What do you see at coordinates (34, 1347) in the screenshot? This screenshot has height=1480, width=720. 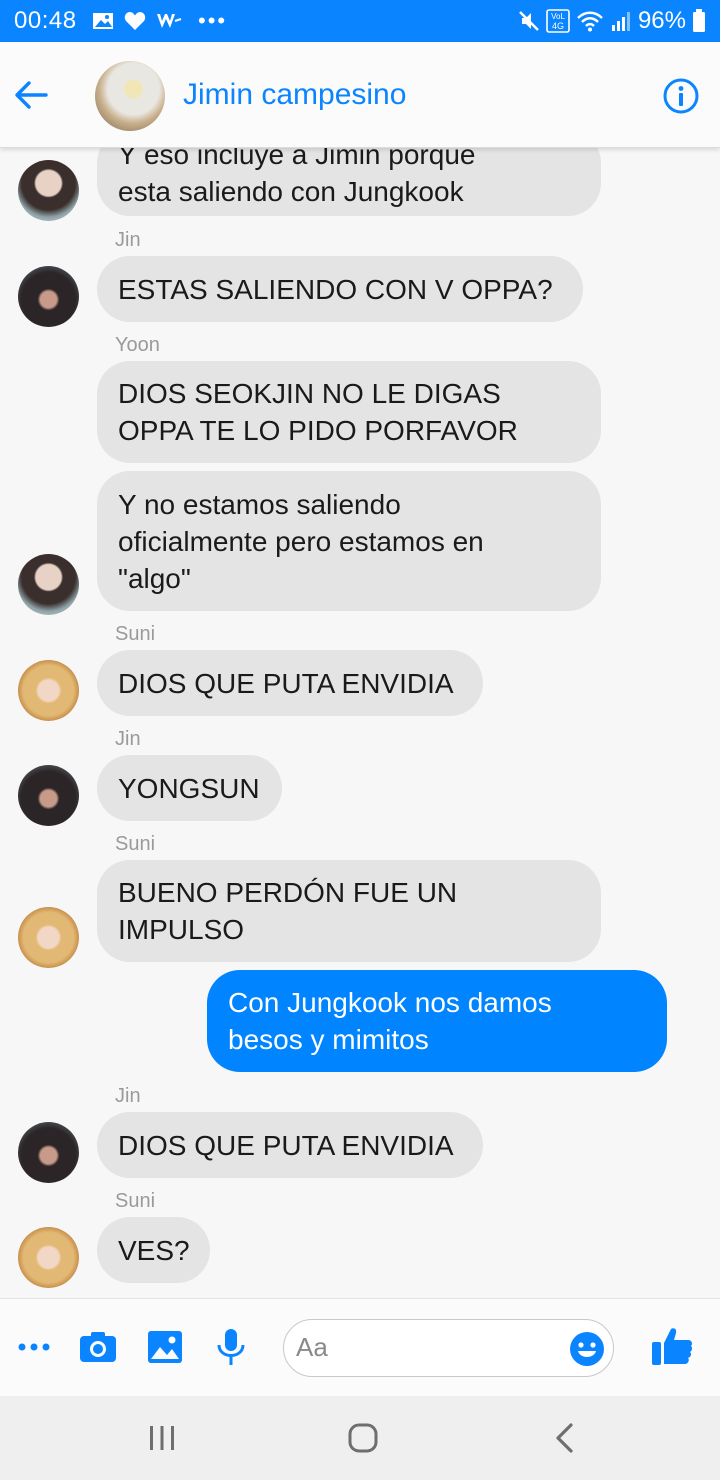 I see `more-icon` at bounding box center [34, 1347].